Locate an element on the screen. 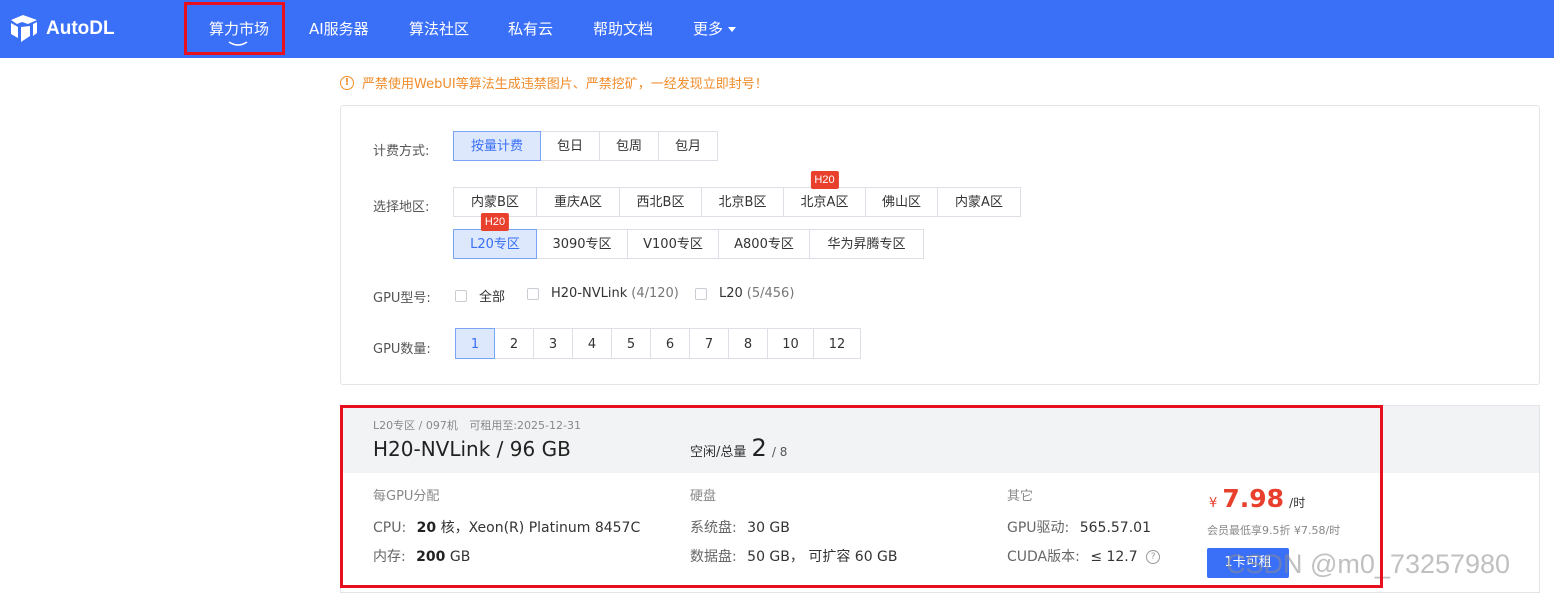 Image resolution: width=1554 pixels, height=593 pixels. autodl-logo-icon is located at coordinates (24, 28).